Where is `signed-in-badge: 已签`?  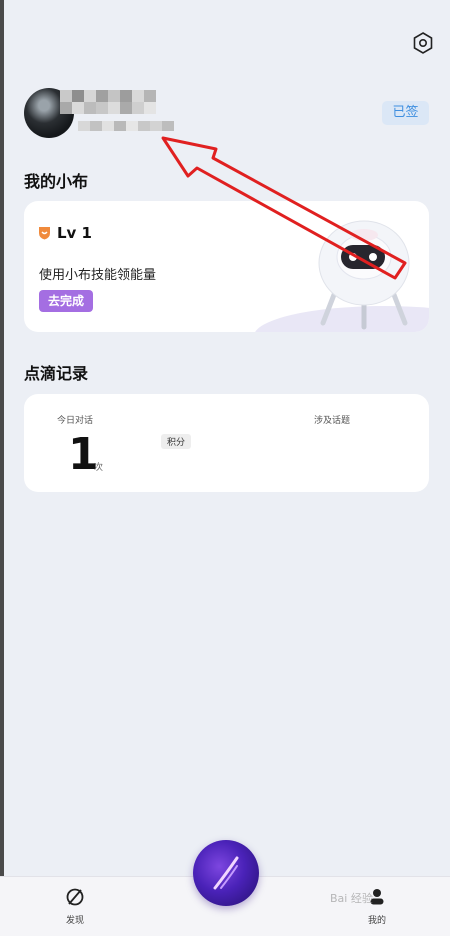
signed-in-badge: 已签 is located at coordinates (405, 113).